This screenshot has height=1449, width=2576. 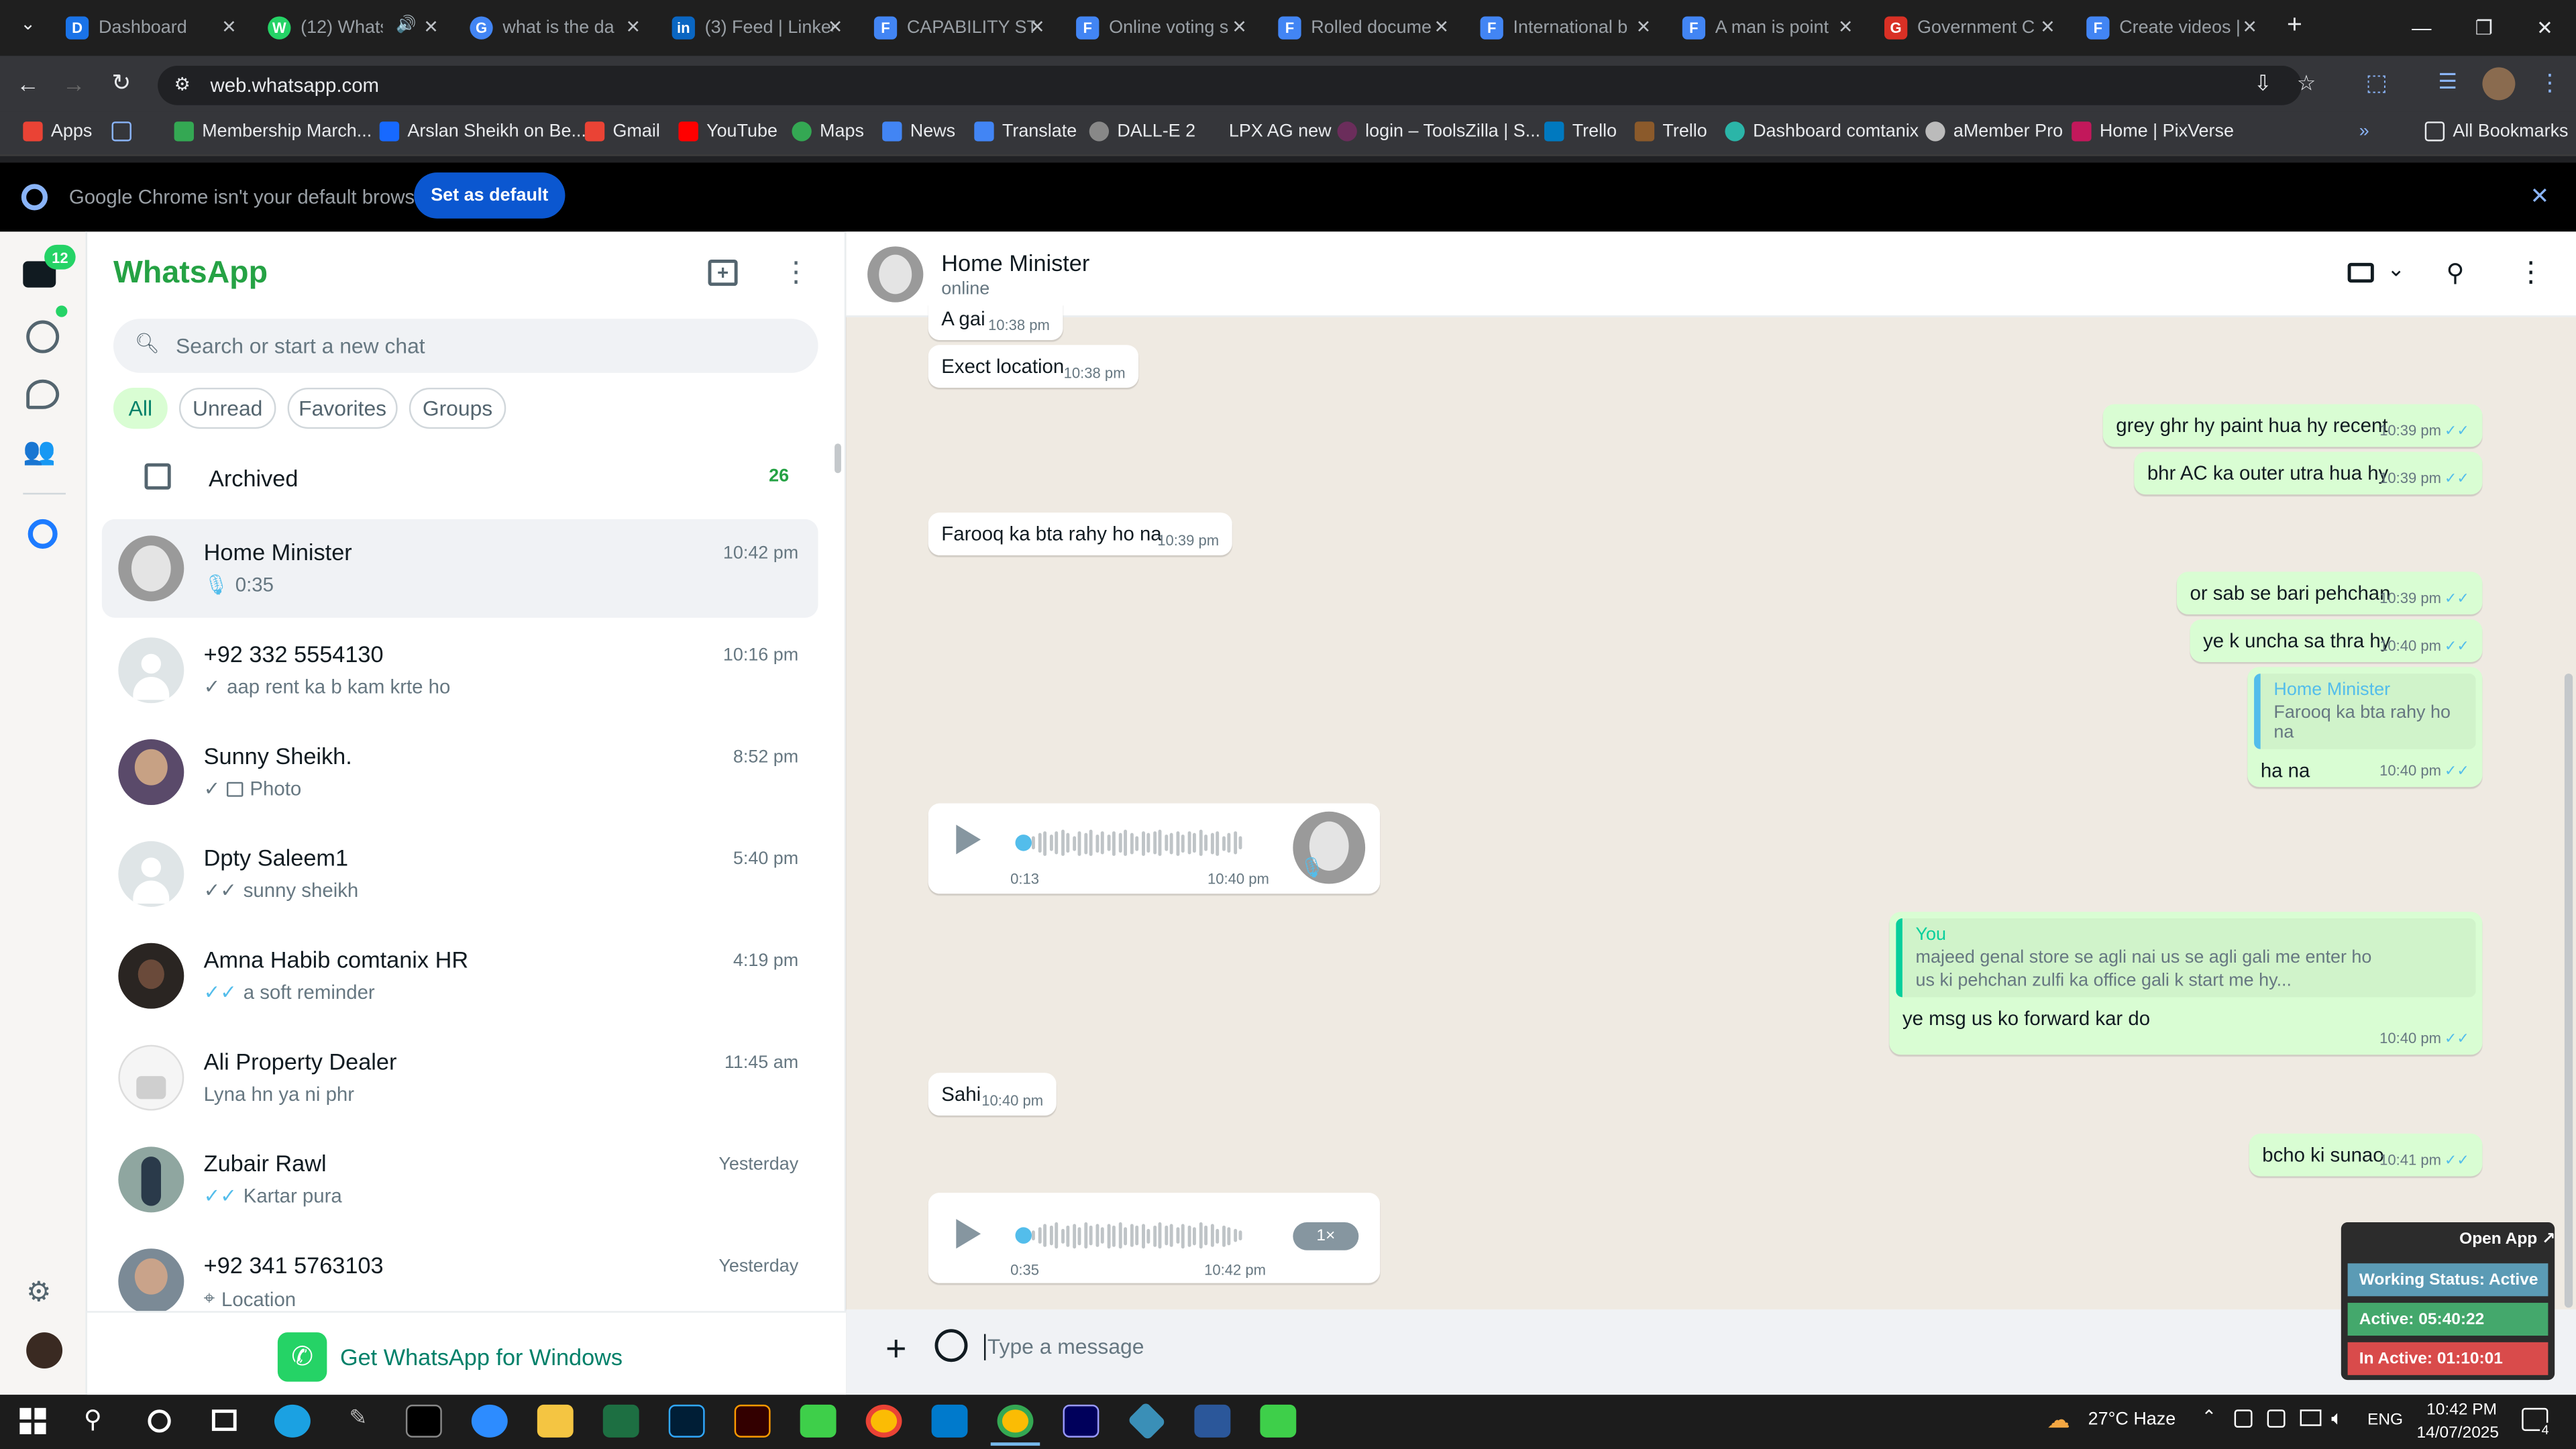 What do you see at coordinates (622, 131) in the screenshot?
I see `bookmark-gmail: Gmail` at bounding box center [622, 131].